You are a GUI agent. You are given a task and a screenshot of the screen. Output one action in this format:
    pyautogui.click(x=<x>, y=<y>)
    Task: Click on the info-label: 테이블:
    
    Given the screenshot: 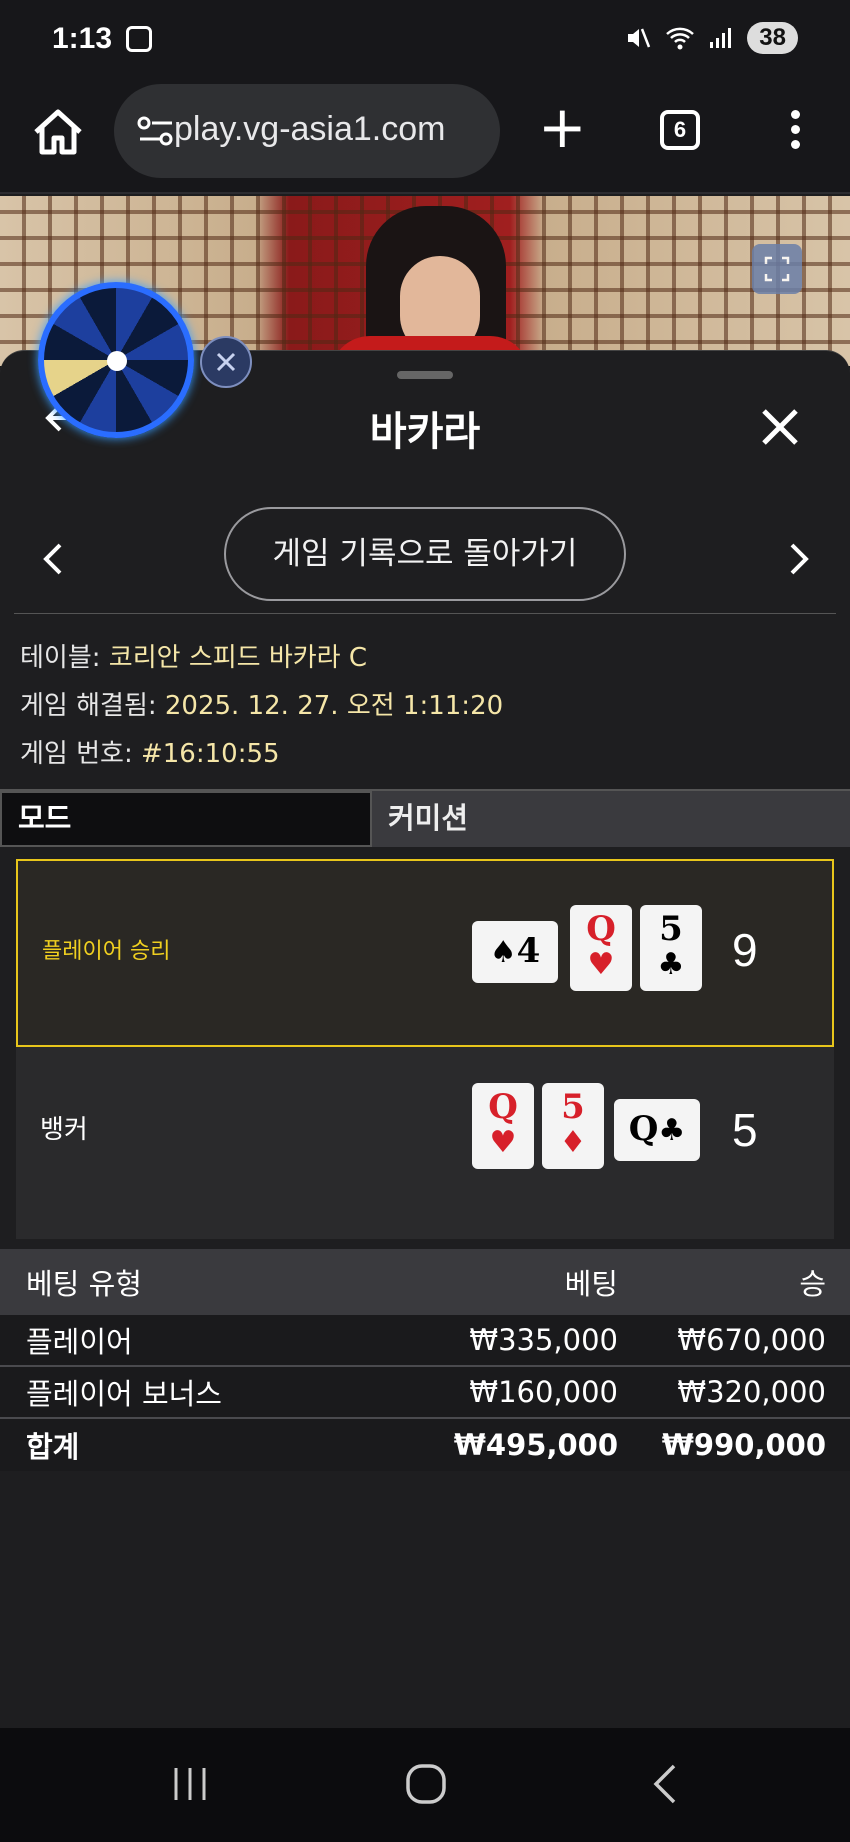 What is the action you would take?
    pyautogui.click(x=64, y=658)
    